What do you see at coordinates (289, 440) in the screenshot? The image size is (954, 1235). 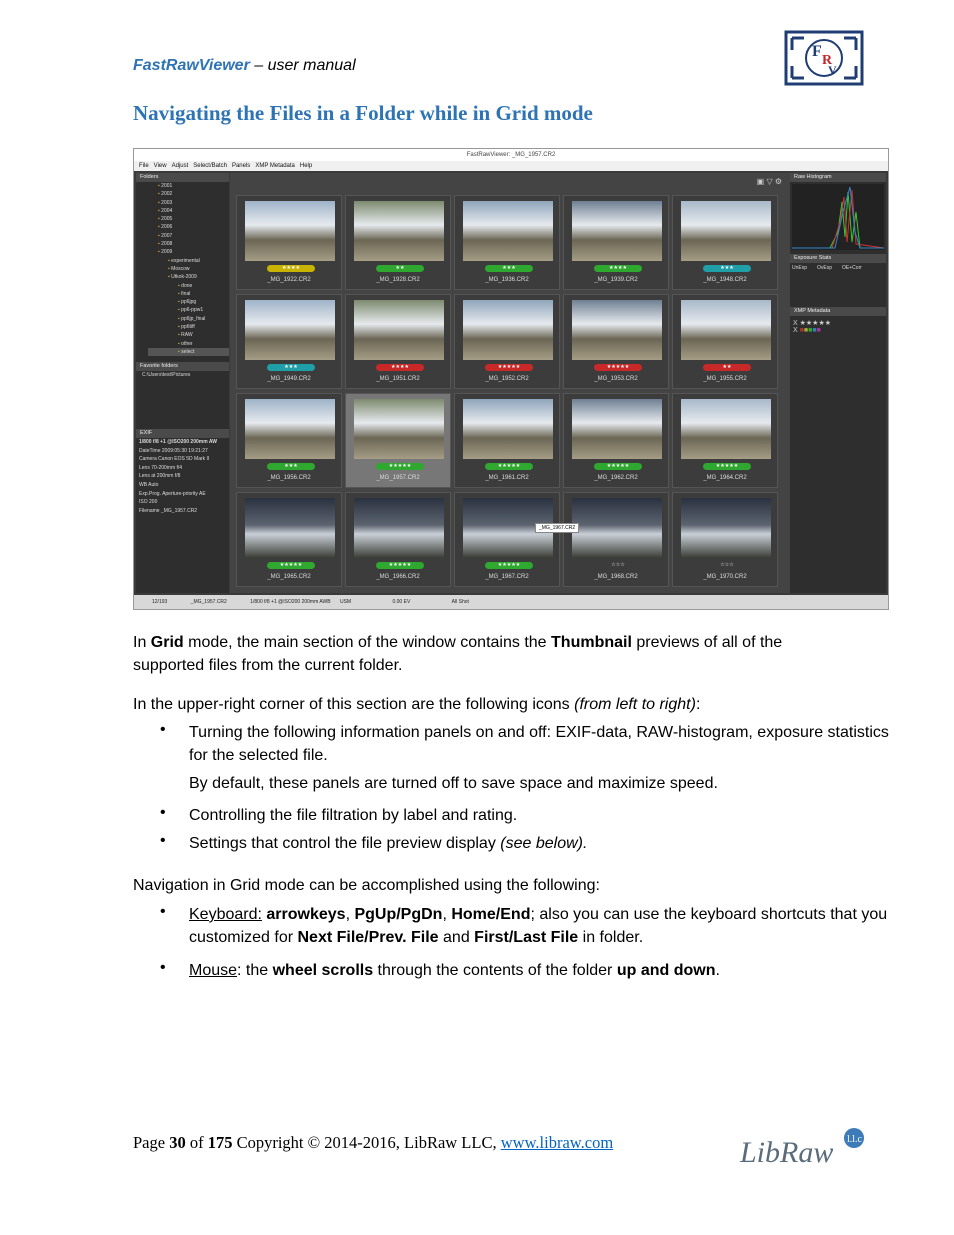 I see `thumbnail: ★★★ _MG_1956.CR2` at bounding box center [289, 440].